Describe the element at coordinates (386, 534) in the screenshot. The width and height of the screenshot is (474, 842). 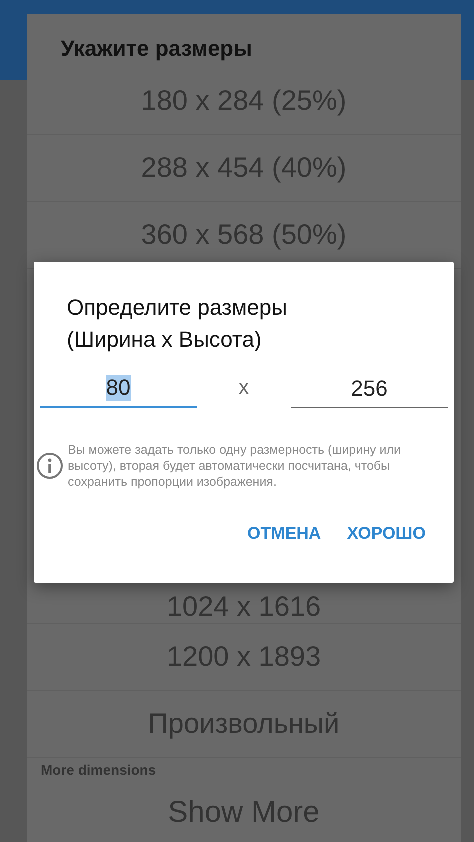
I see `dialog-button: ХОРОШО` at that location.